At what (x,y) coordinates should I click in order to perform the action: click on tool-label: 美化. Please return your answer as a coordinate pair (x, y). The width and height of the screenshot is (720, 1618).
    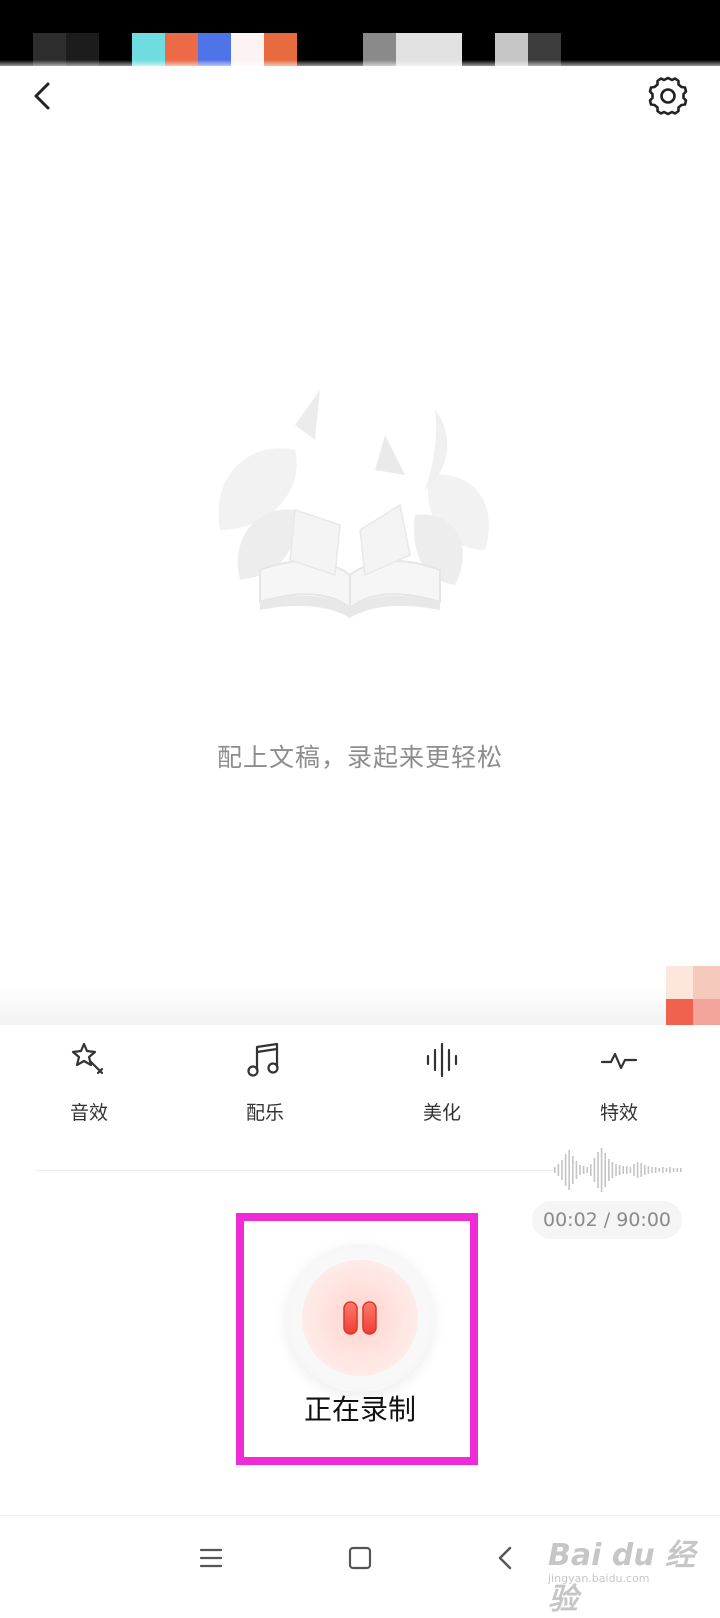
    Looking at the image, I should click on (441, 1113).